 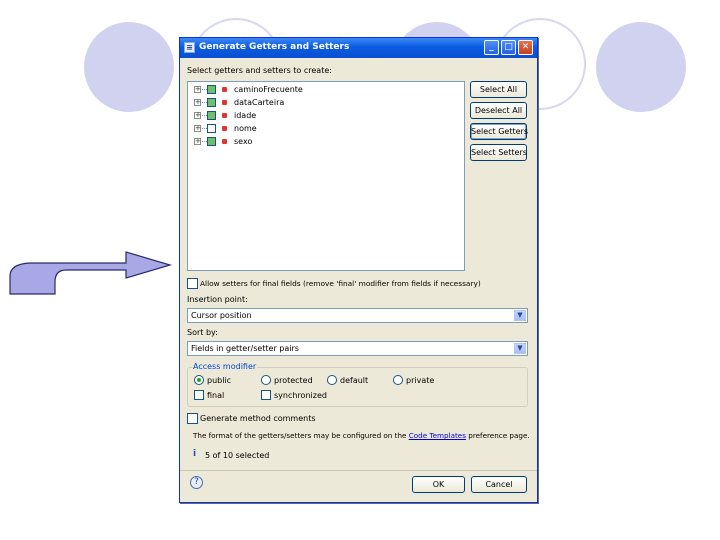 What do you see at coordinates (268, 89) in the screenshot?
I see `field-name: caminoFrecuente` at bounding box center [268, 89].